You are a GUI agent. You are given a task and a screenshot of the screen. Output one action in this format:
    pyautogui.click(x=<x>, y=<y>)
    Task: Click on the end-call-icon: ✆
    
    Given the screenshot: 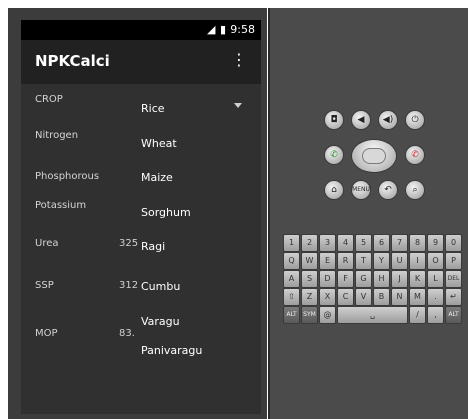 What is the action you would take?
    pyautogui.click(x=415, y=155)
    